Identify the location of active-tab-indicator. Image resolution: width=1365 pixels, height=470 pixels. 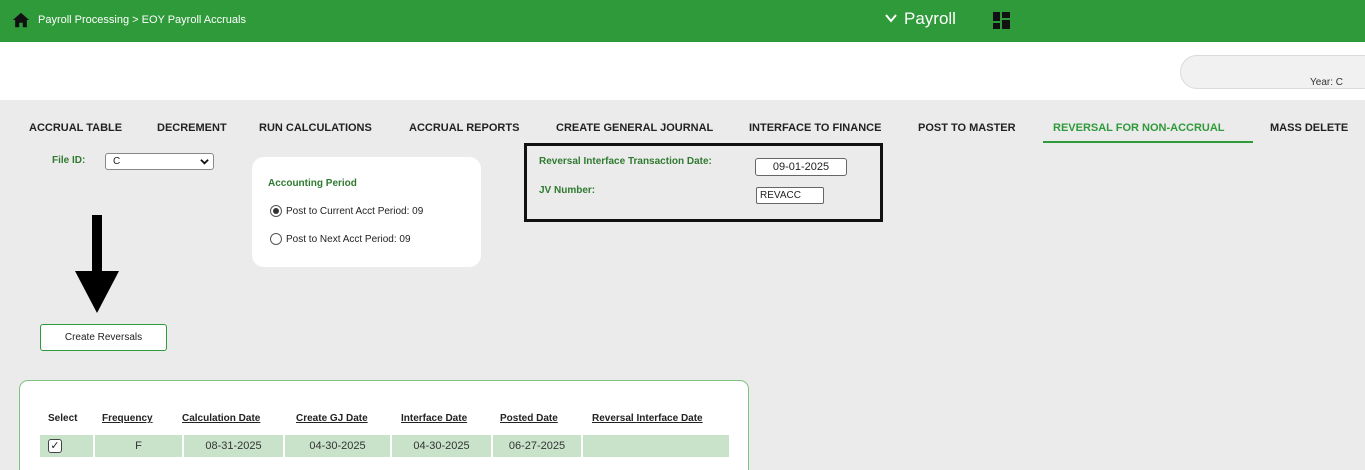
(1148, 142).